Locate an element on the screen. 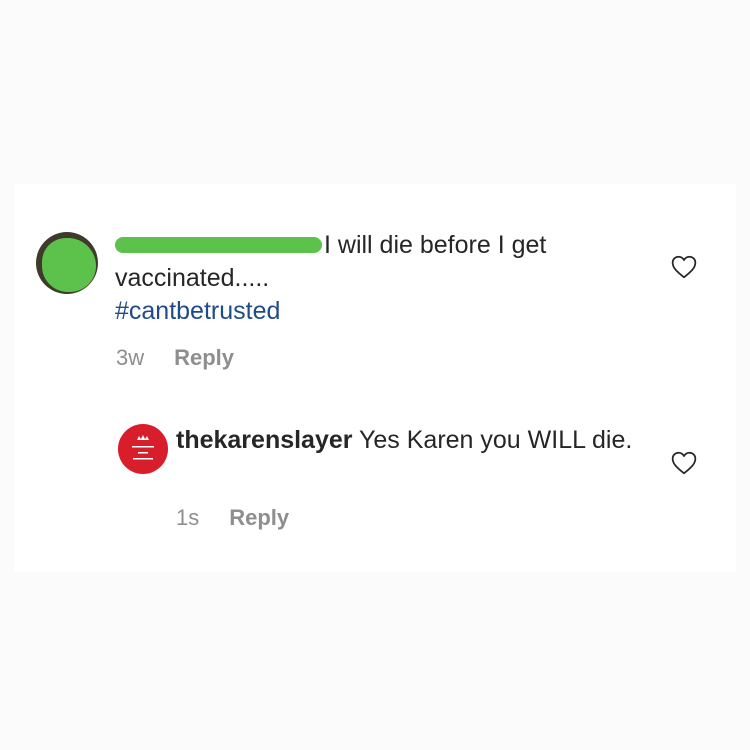 This screenshot has height=750, width=750. avatar-redaction-mark is located at coordinates (69, 265).